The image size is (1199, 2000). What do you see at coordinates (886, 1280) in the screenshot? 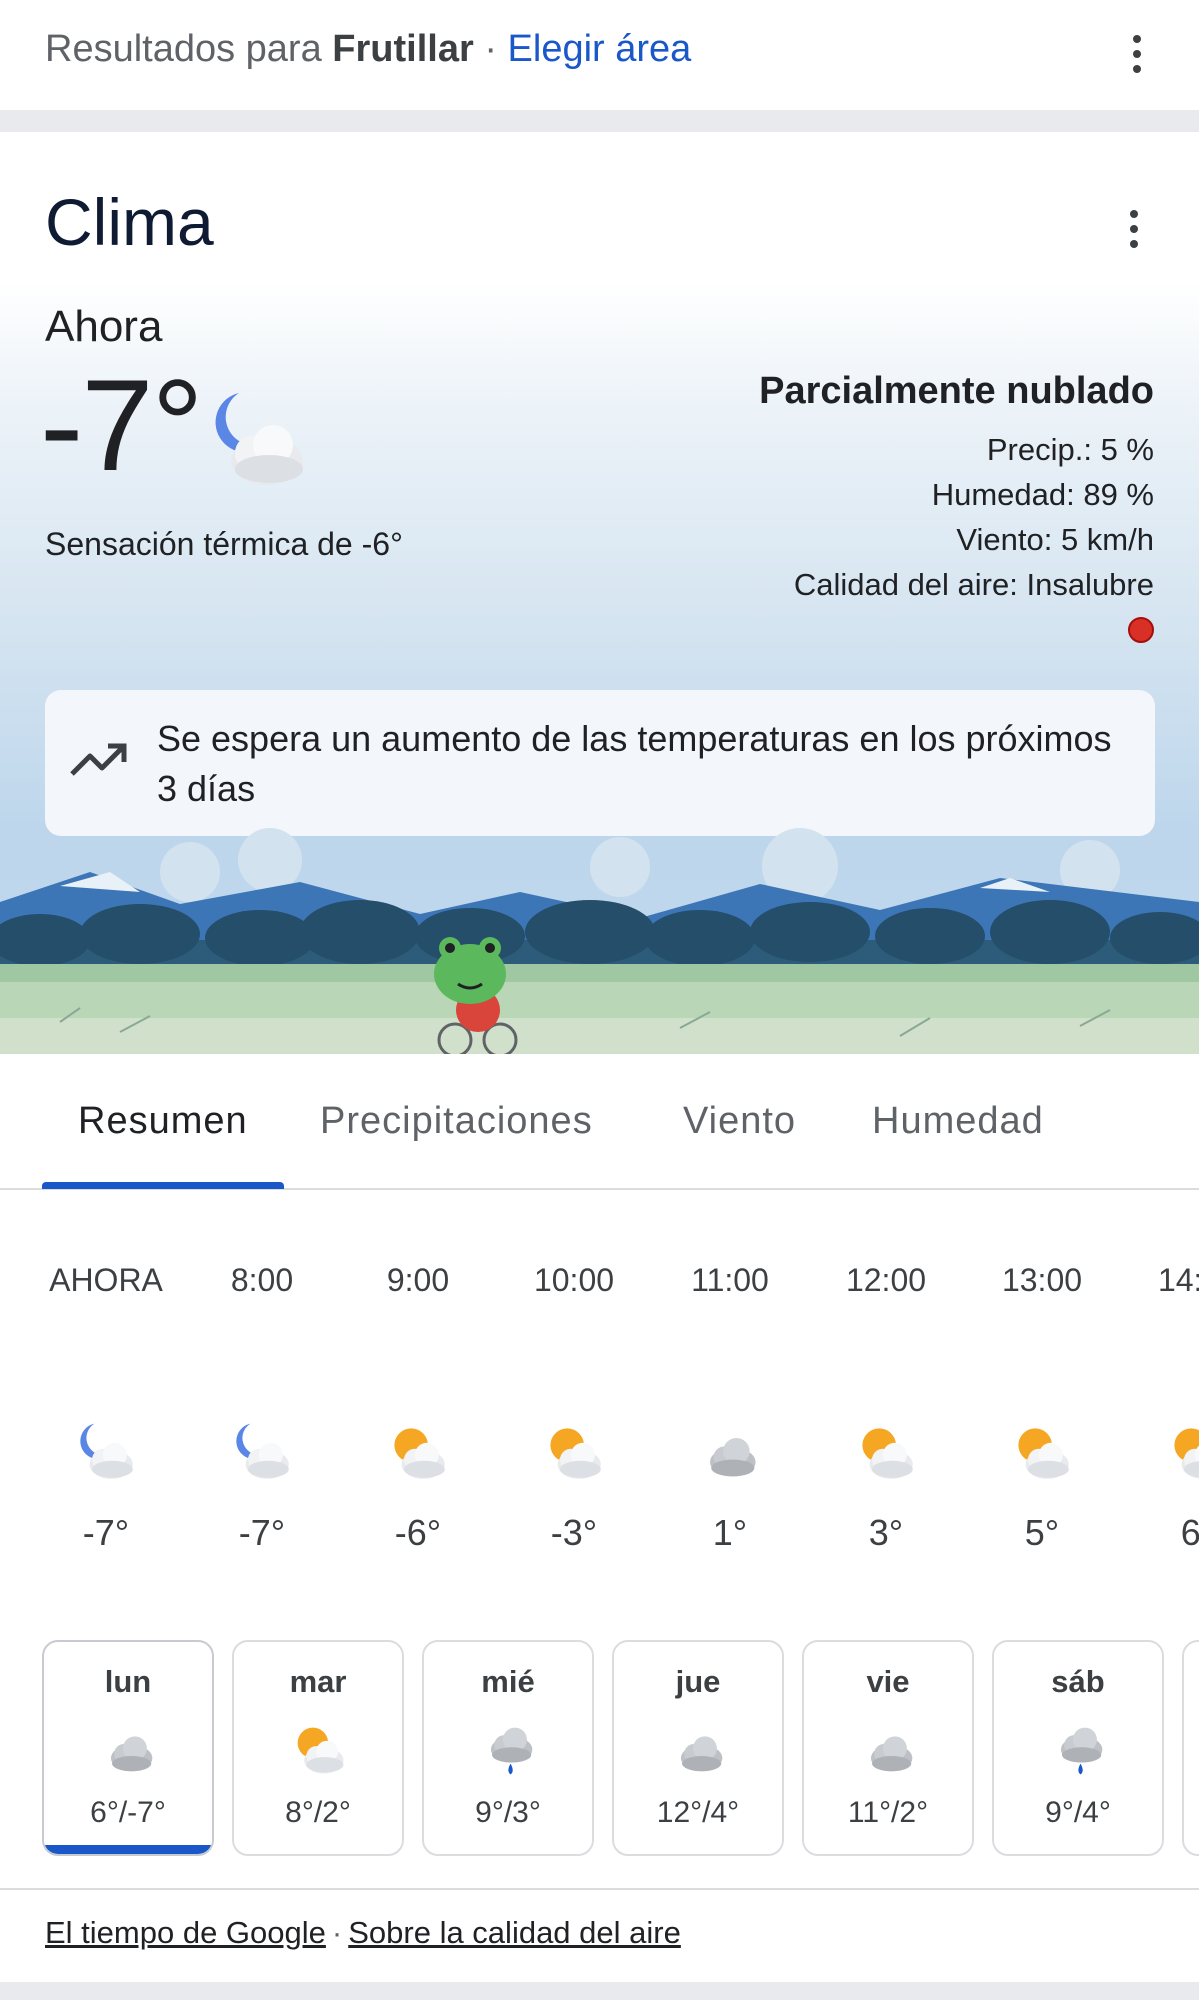
I see `hour-time: 12:00` at bounding box center [886, 1280].